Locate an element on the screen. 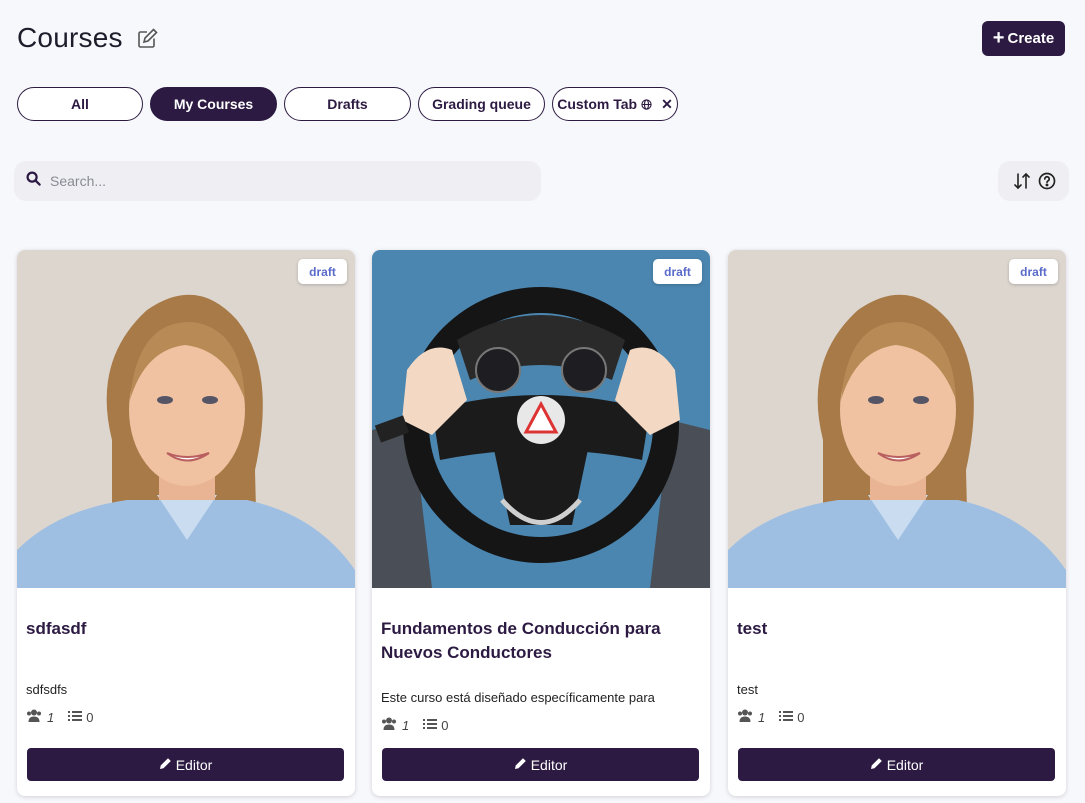  tab-my-courses: My Courses is located at coordinates (213, 104).